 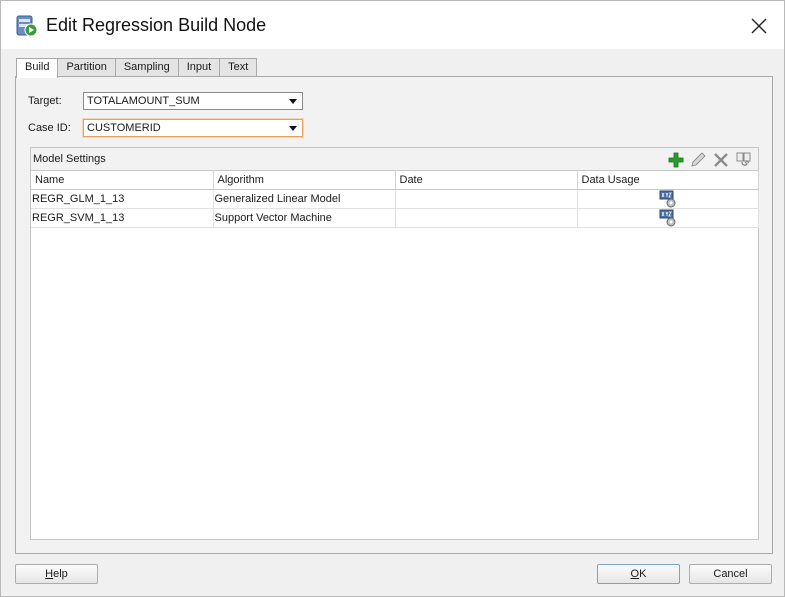 What do you see at coordinates (730, 574) in the screenshot?
I see `cancel-button: Cancel` at bounding box center [730, 574].